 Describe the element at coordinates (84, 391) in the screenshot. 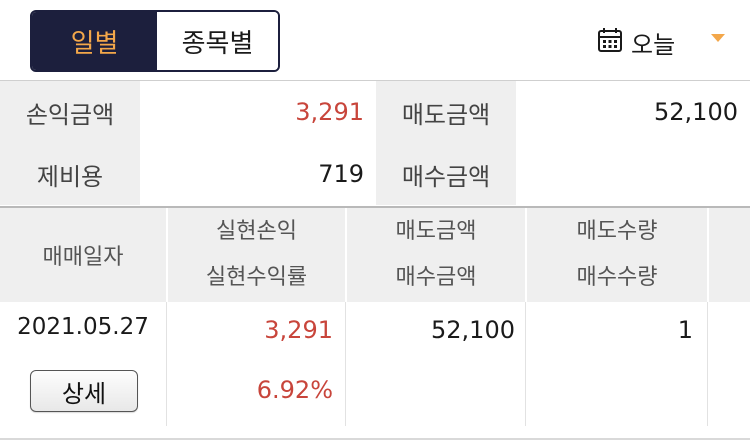

I see `detail-button: 상세` at that location.